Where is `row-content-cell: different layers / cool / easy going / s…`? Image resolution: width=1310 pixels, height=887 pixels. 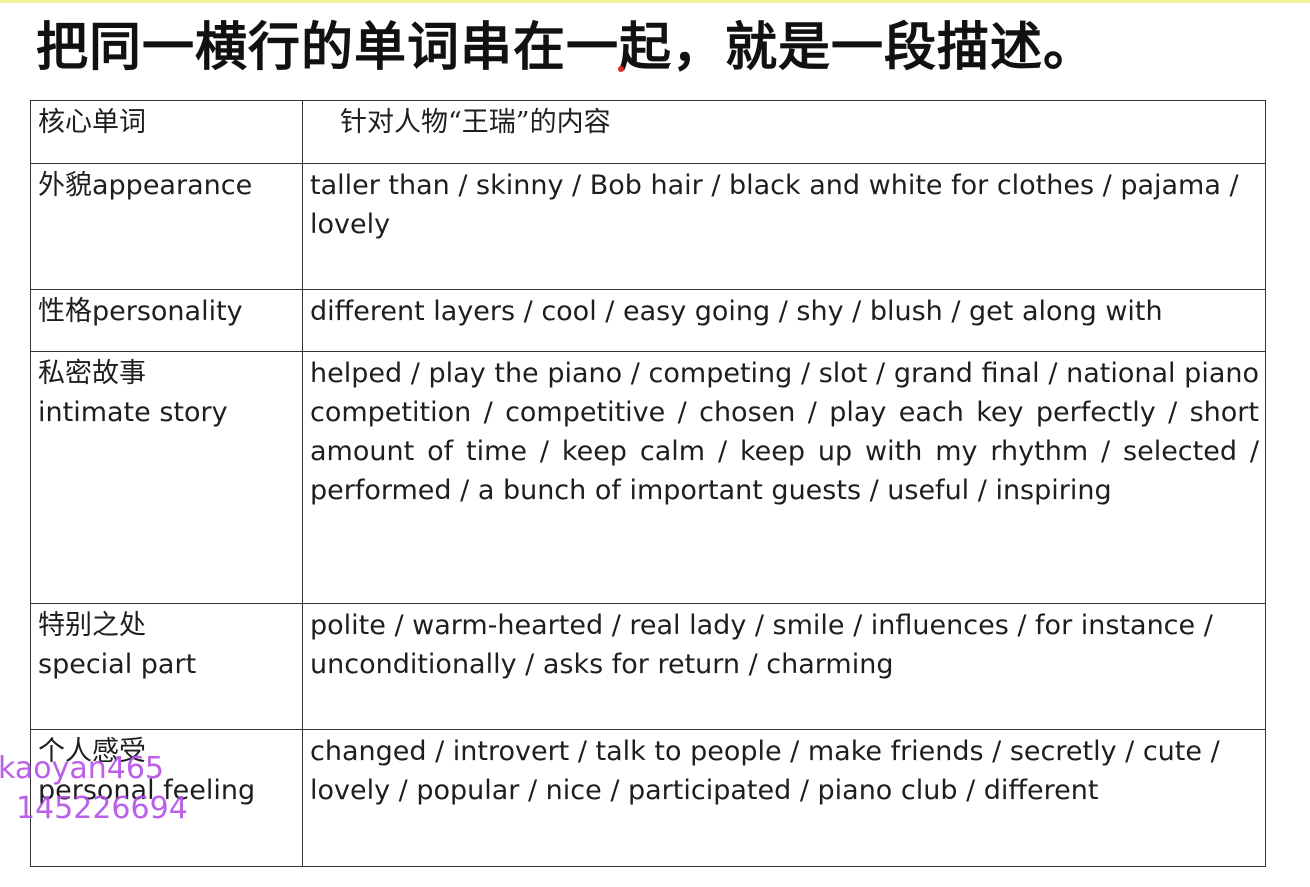 row-content-cell: different layers / cool / easy going / s… is located at coordinates (784, 320).